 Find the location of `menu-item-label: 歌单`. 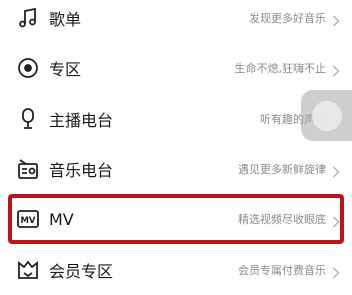

menu-item-label: 歌单 is located at coordinates (65, 19).